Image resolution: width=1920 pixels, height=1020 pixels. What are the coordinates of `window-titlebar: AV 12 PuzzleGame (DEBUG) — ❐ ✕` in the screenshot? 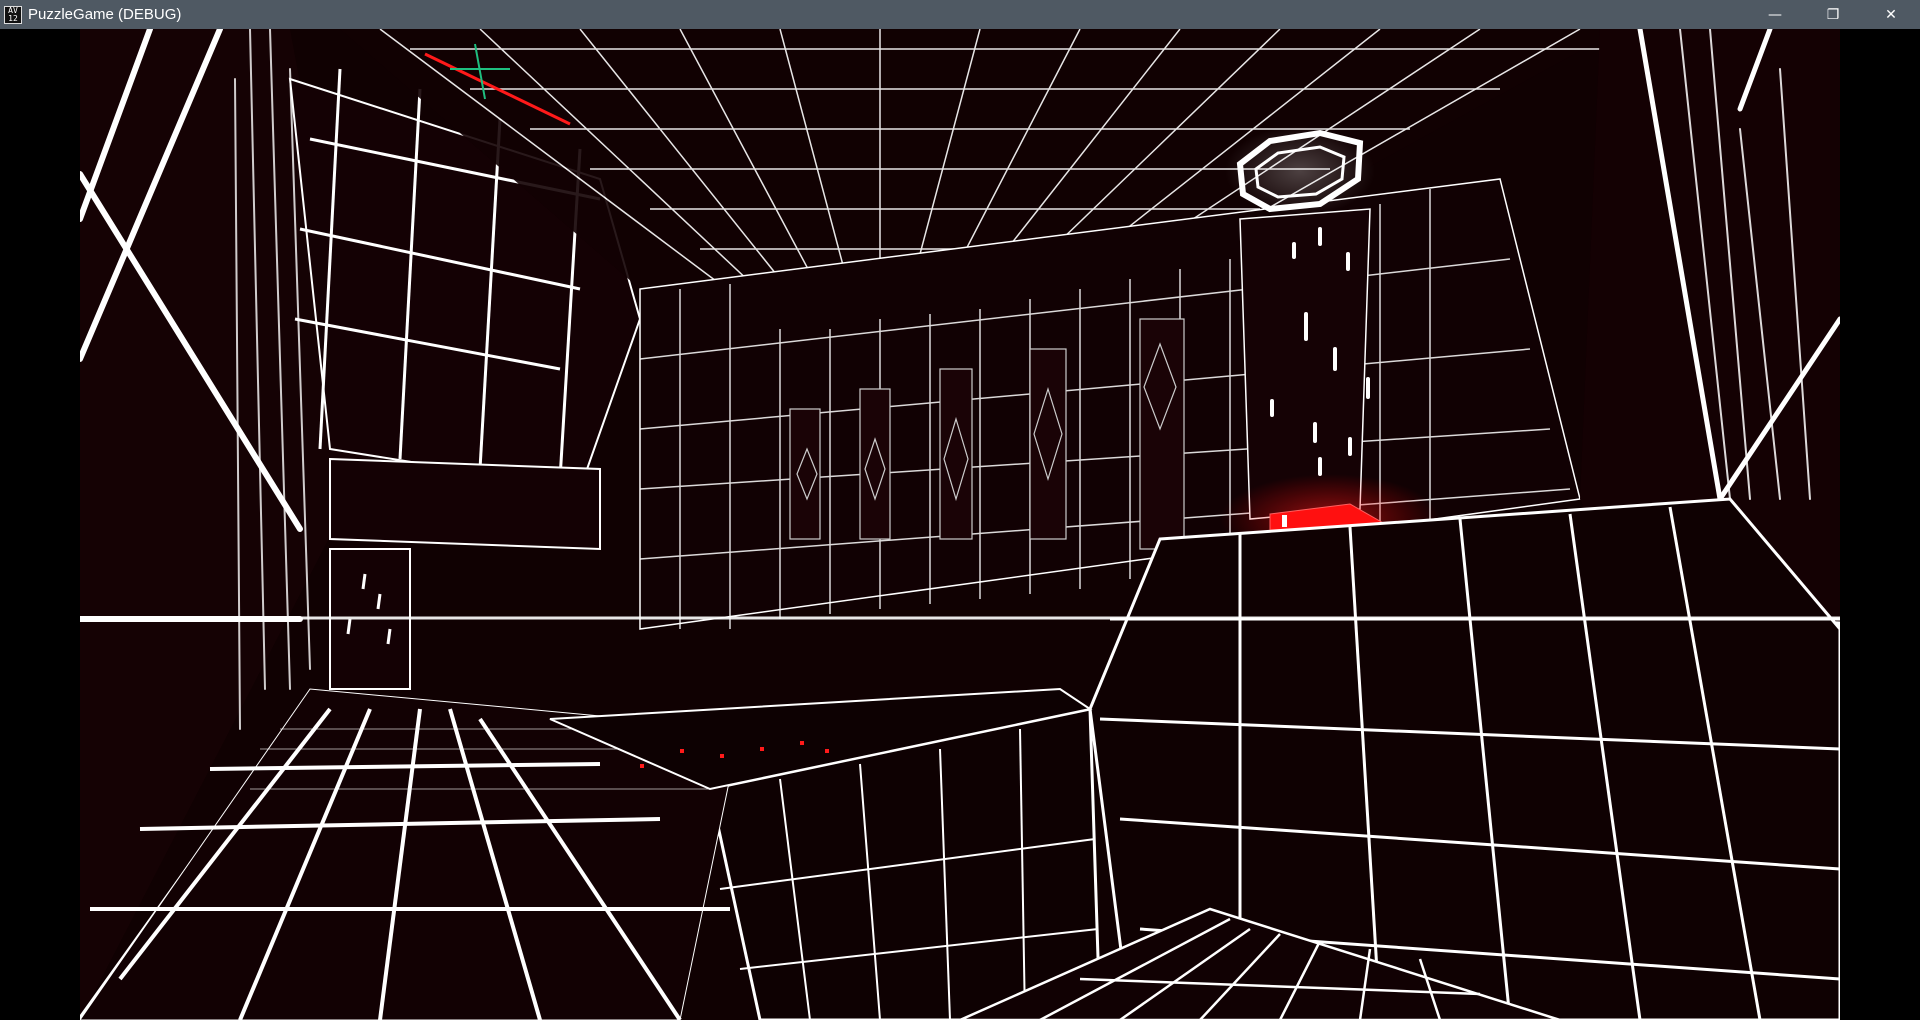 It's located at (960, 14).